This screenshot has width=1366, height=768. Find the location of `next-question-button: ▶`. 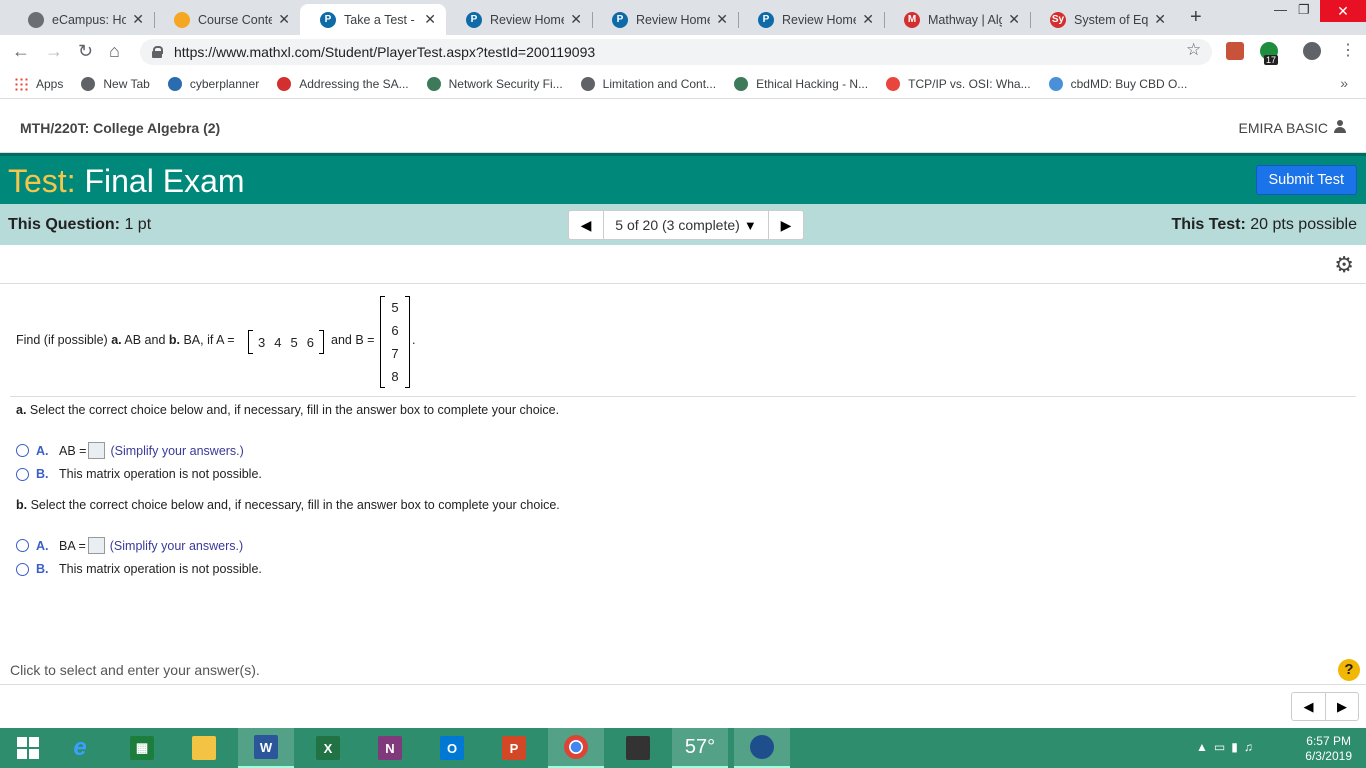

next-question-button: ▶ is located at coordinates (786, 225).